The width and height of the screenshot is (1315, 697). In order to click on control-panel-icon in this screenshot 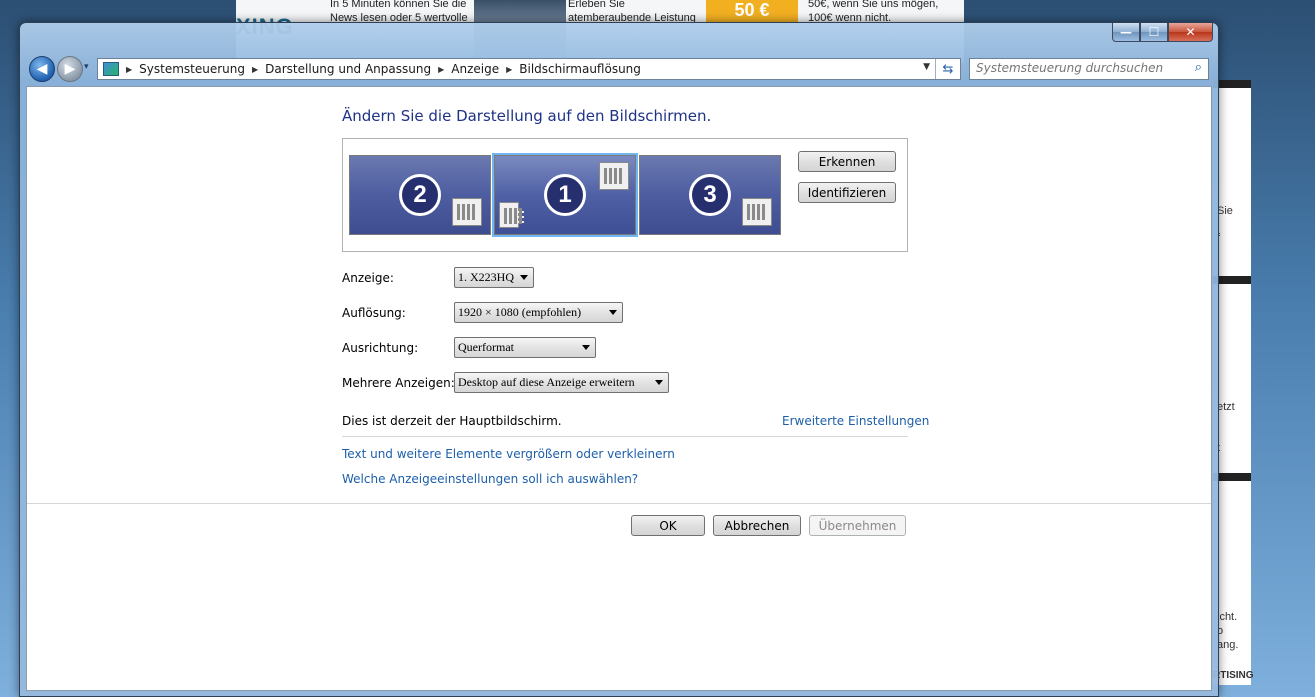, I will do `click(111, 69)`.